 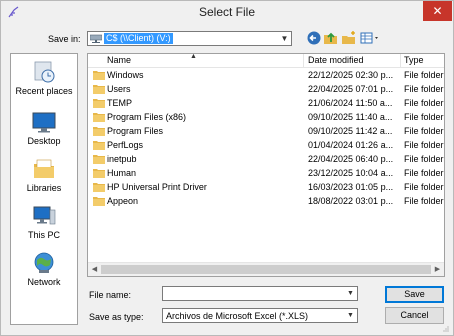 I want to click on list-item: Human 23/12/2025 10:04 a... File folder, so click(x=266, y=173).